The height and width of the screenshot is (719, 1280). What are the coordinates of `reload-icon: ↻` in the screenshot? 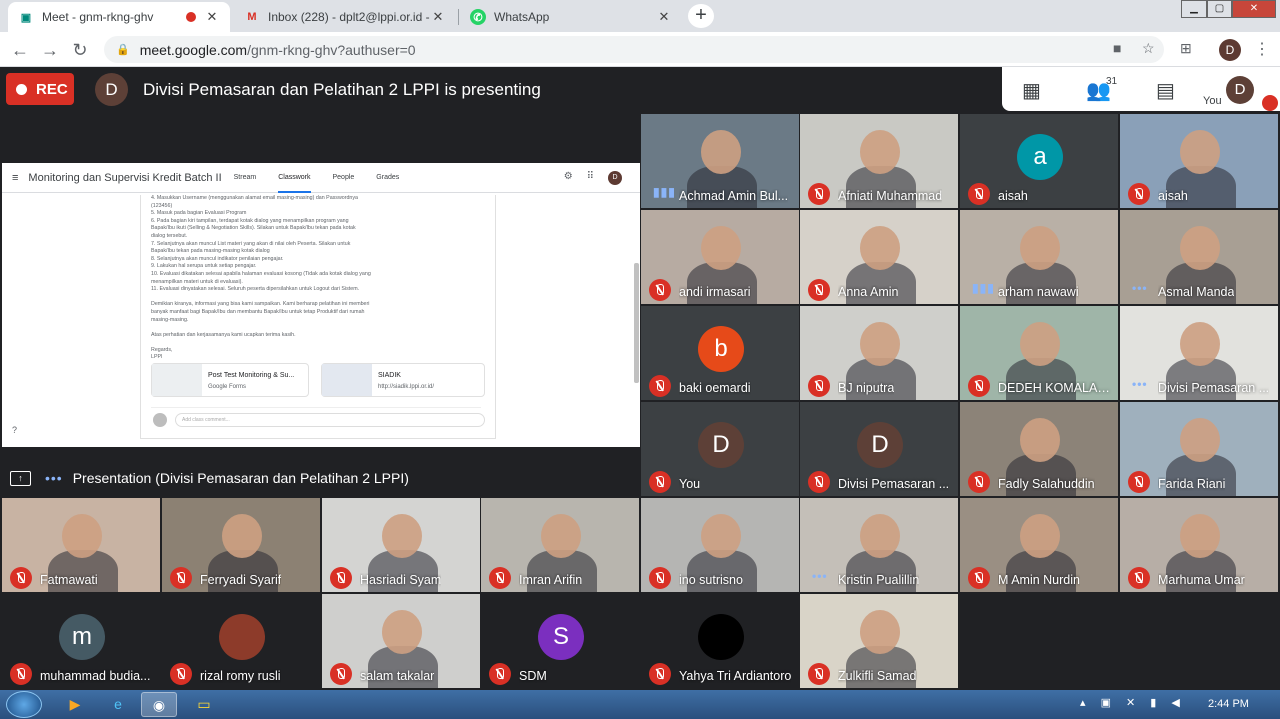 It's located at (80, 50).